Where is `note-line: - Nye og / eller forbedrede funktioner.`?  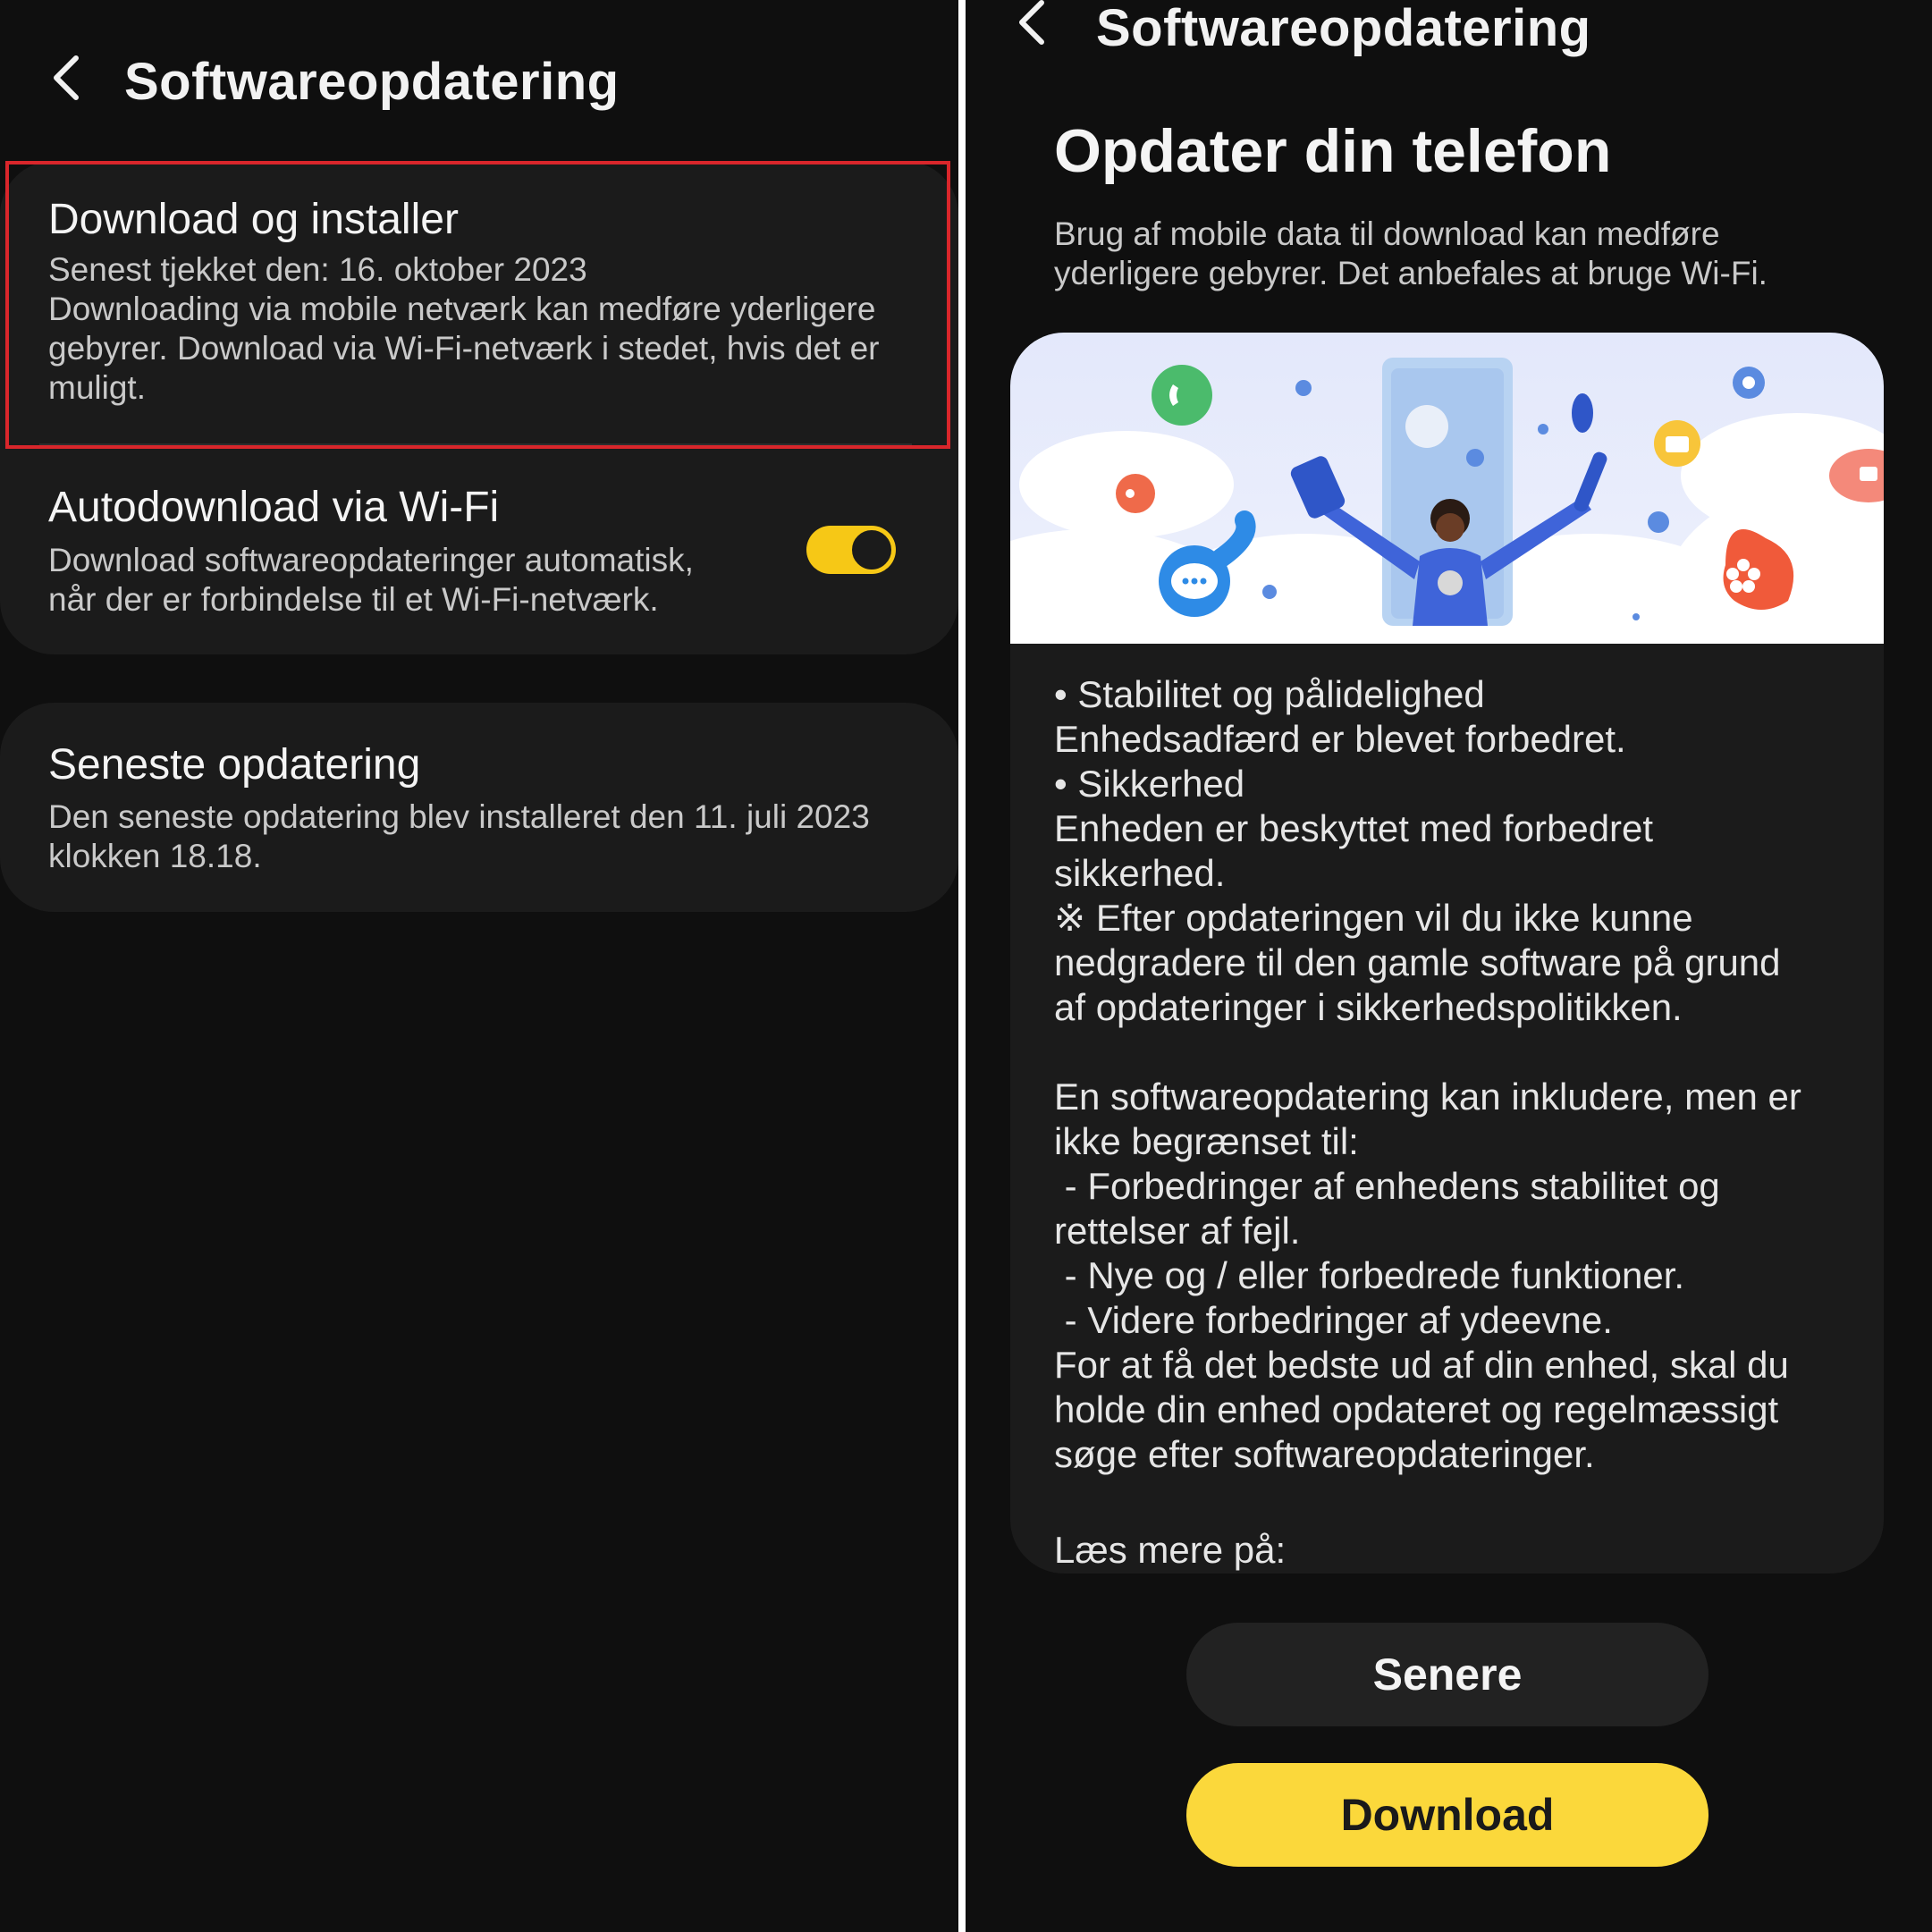
note-line: - Nye og / eller forbedrede funktioner. is located at coordinates (1369, 1275).